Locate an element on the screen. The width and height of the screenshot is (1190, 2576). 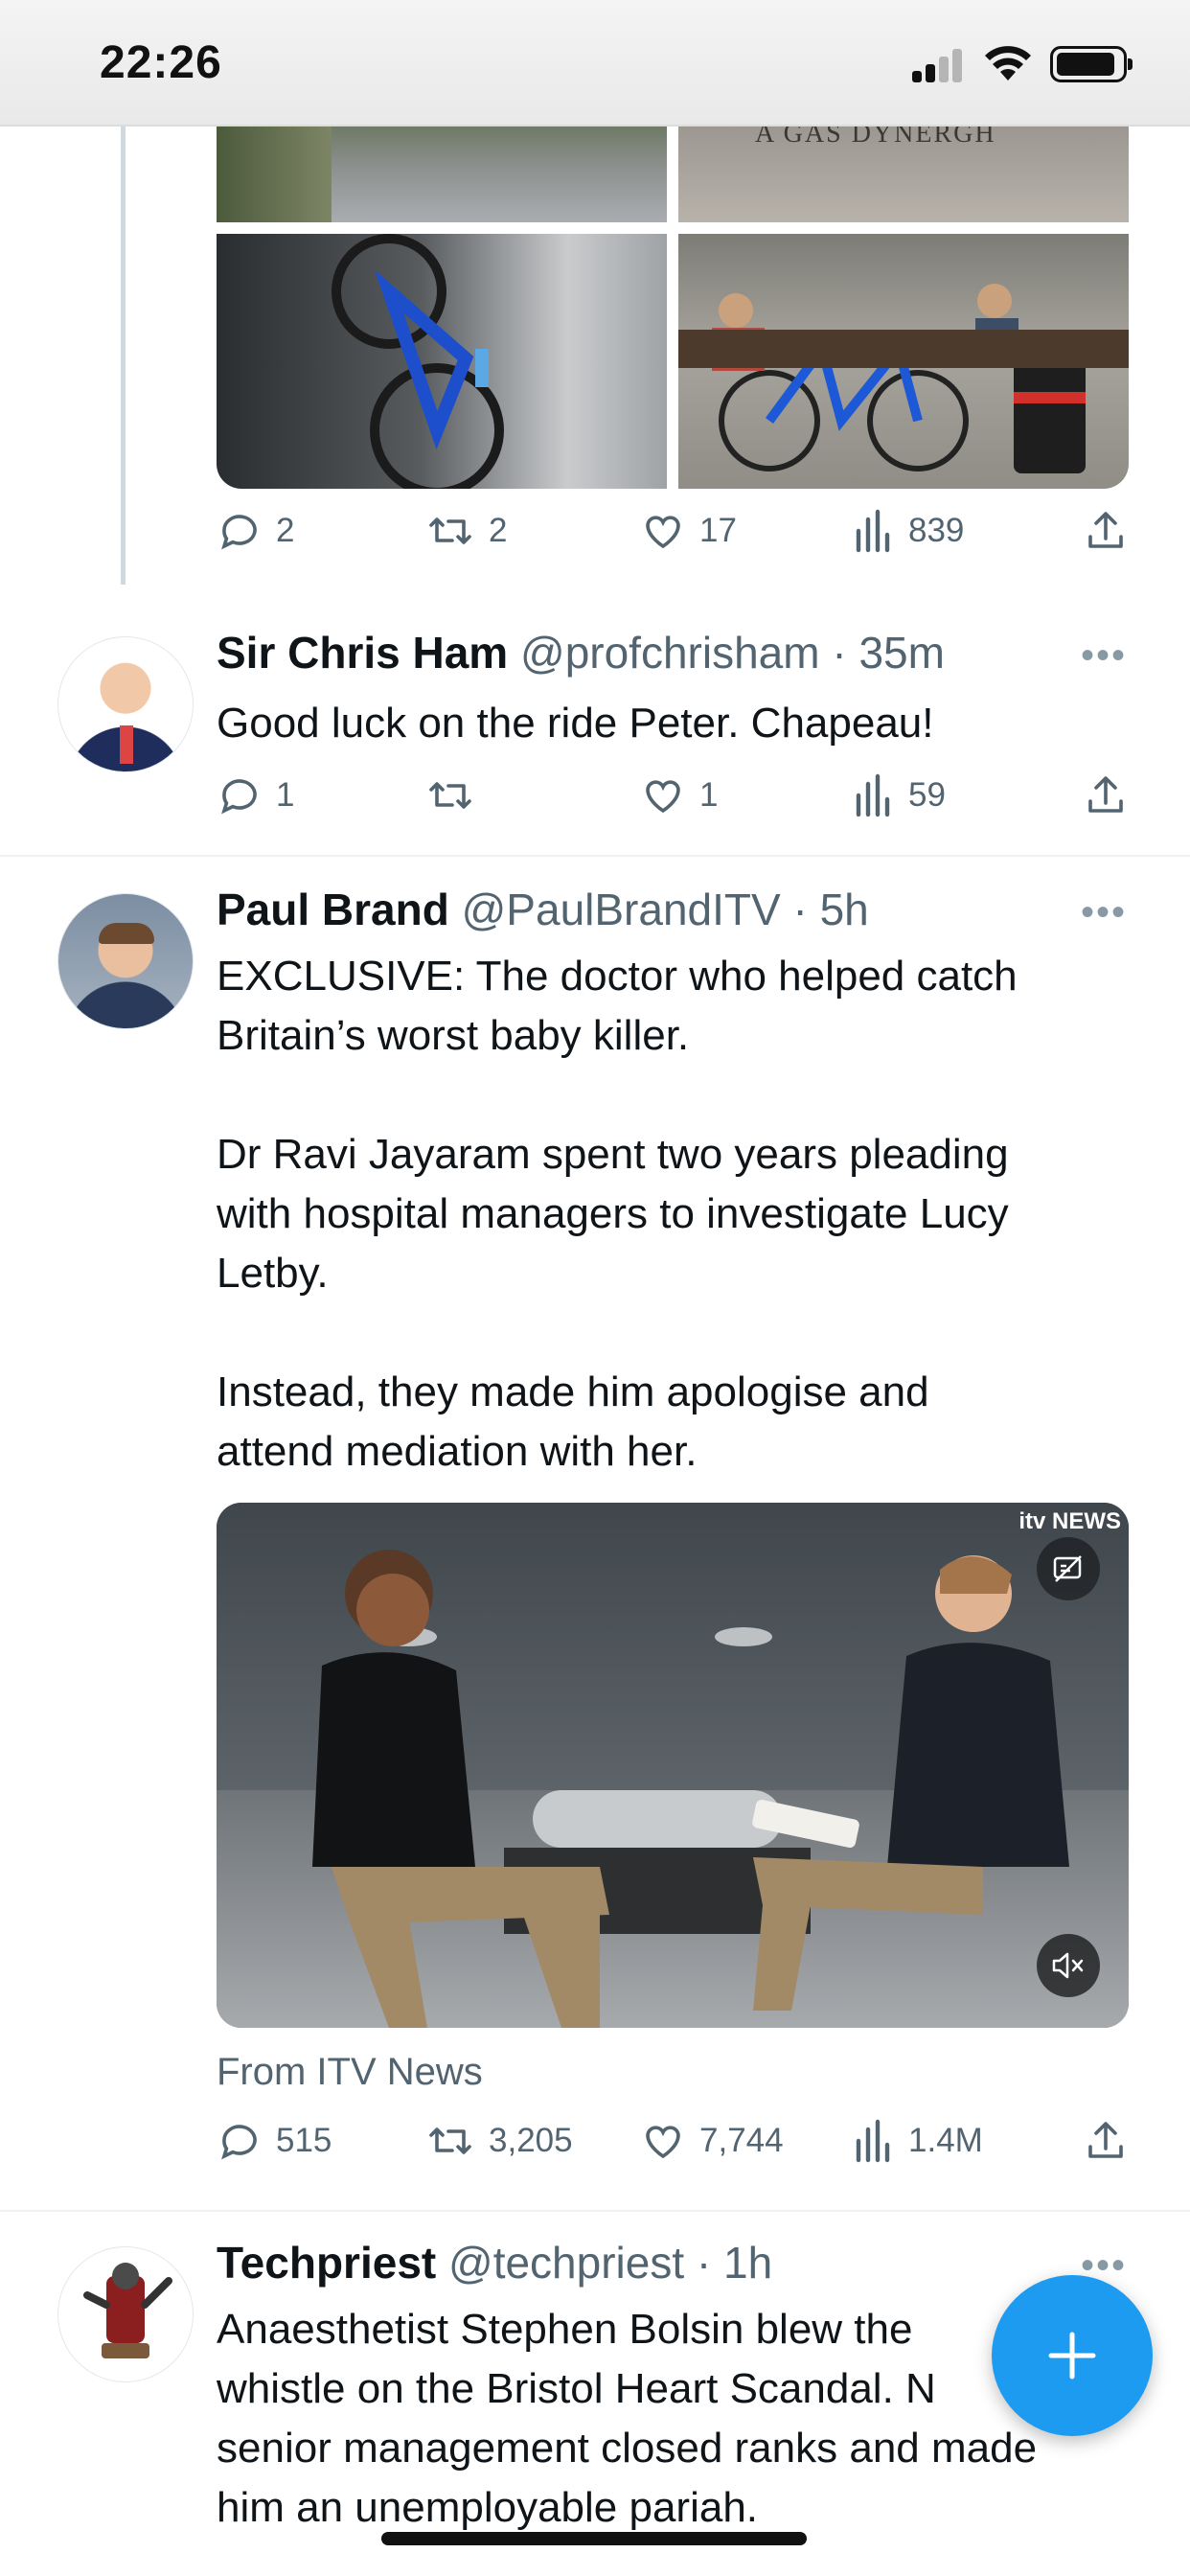
media-photo-stone-plaque: A GAS DYNERGH is located at coordinates (904, 174).